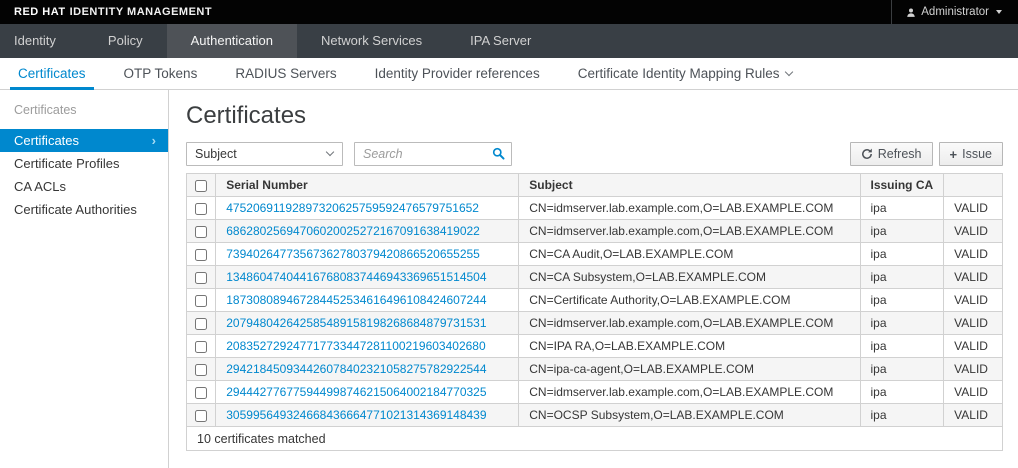 The width and height of the screenshot is (1018, 468). I want to click on nav-item-network-services: Network Services, so click(371, 41).